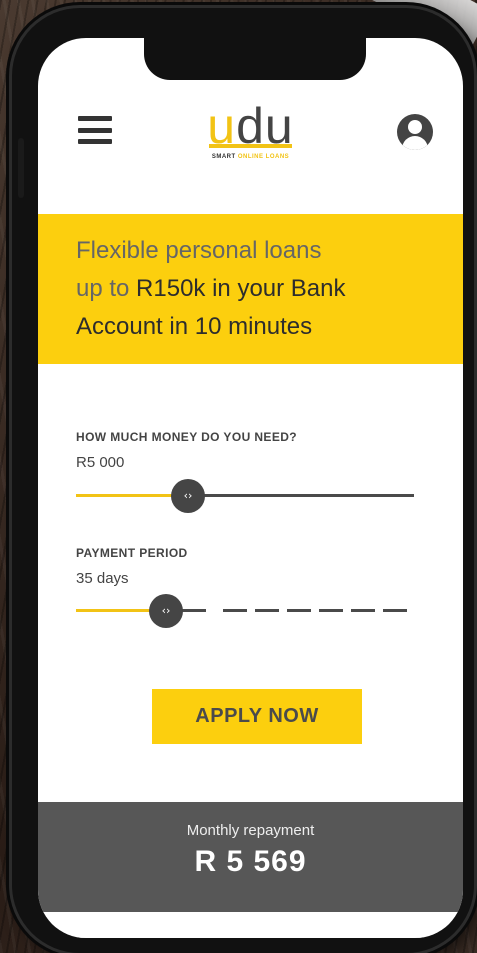 Image resolution: width=477 pixels, height=953 pixels. Describe the element at coordinates (187, 437) in the screenshot. I see `loan-amount-label: HOW MUCH MONEY DO YOU NEED?` at that location.